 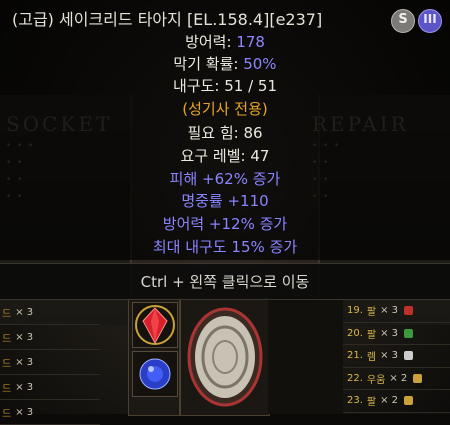 I want to click on ruby-gem-icon, so click(x=155, y=325).